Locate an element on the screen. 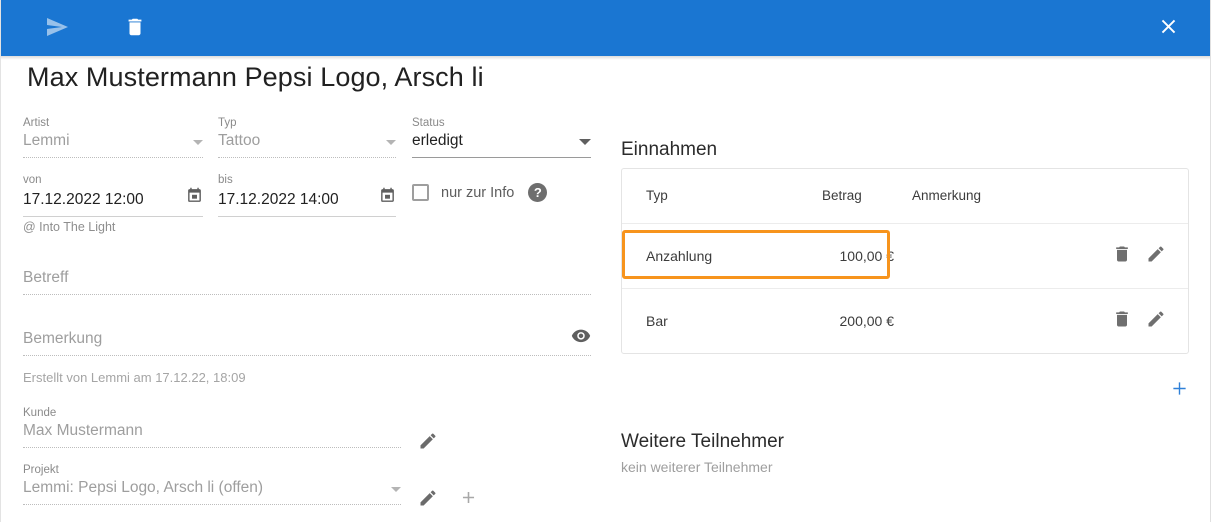  column-header-anmerkung: Anmerkung is located at coordinates (947, 196).